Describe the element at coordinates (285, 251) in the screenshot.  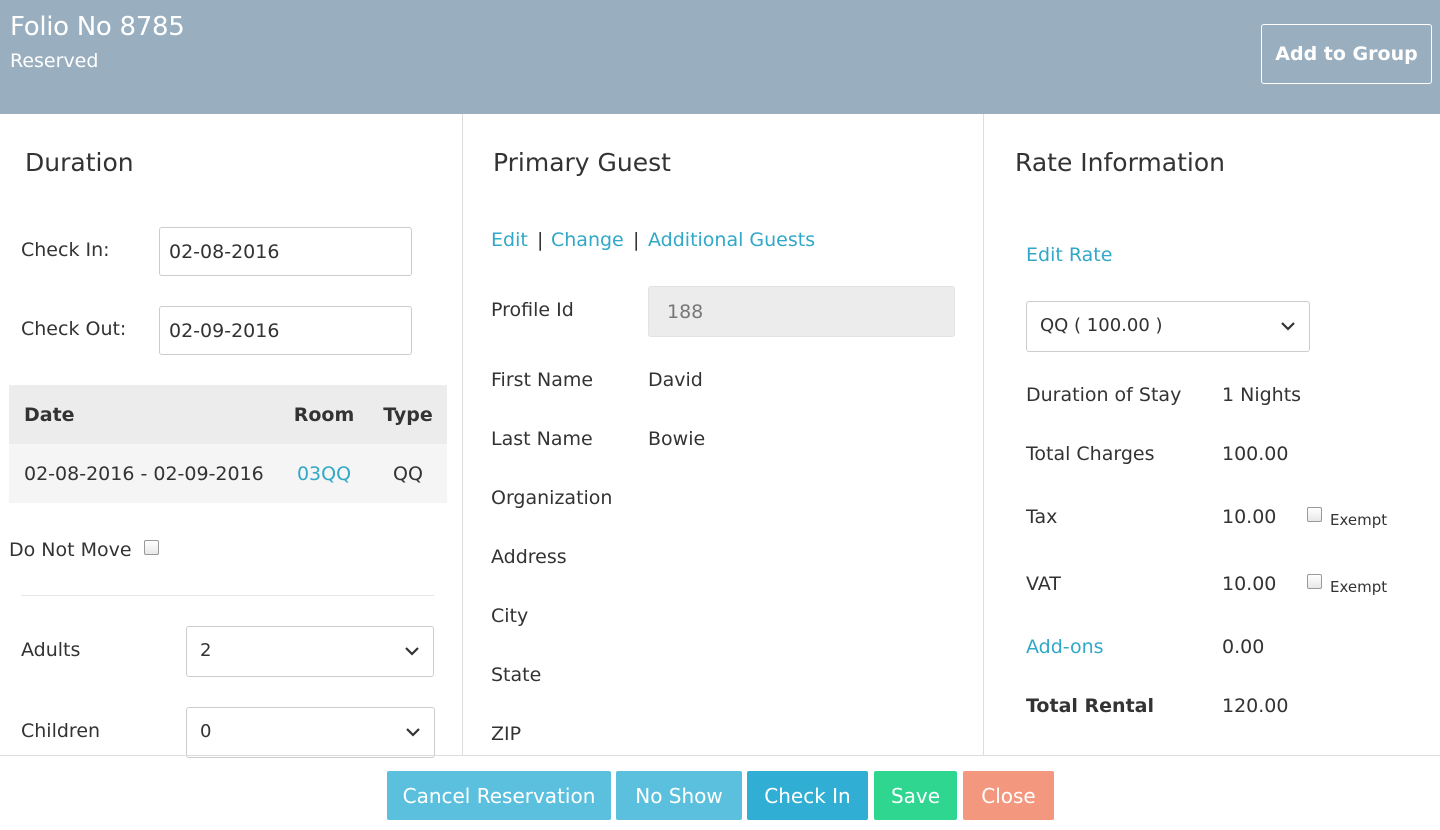
I see `check-in-input` at that location.